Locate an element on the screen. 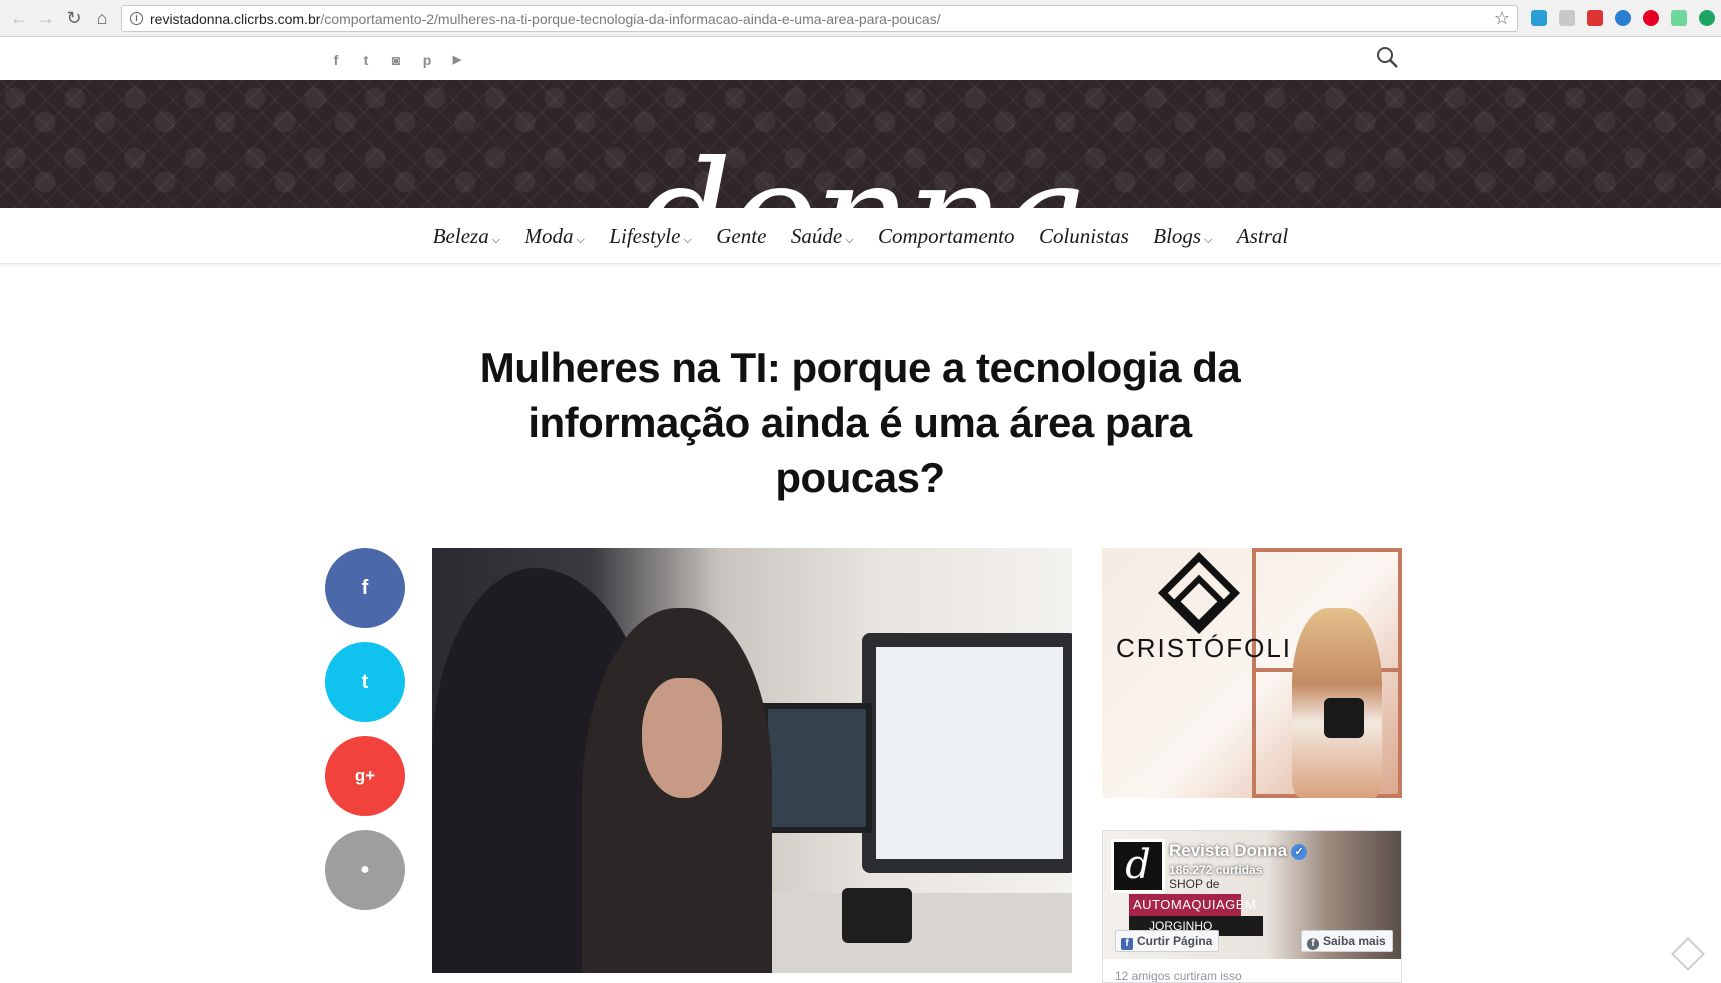 This screenshot has height=983, width=1721. url-host: revistadonna.clicrbs.com.br is located at coordinates (235, 19).